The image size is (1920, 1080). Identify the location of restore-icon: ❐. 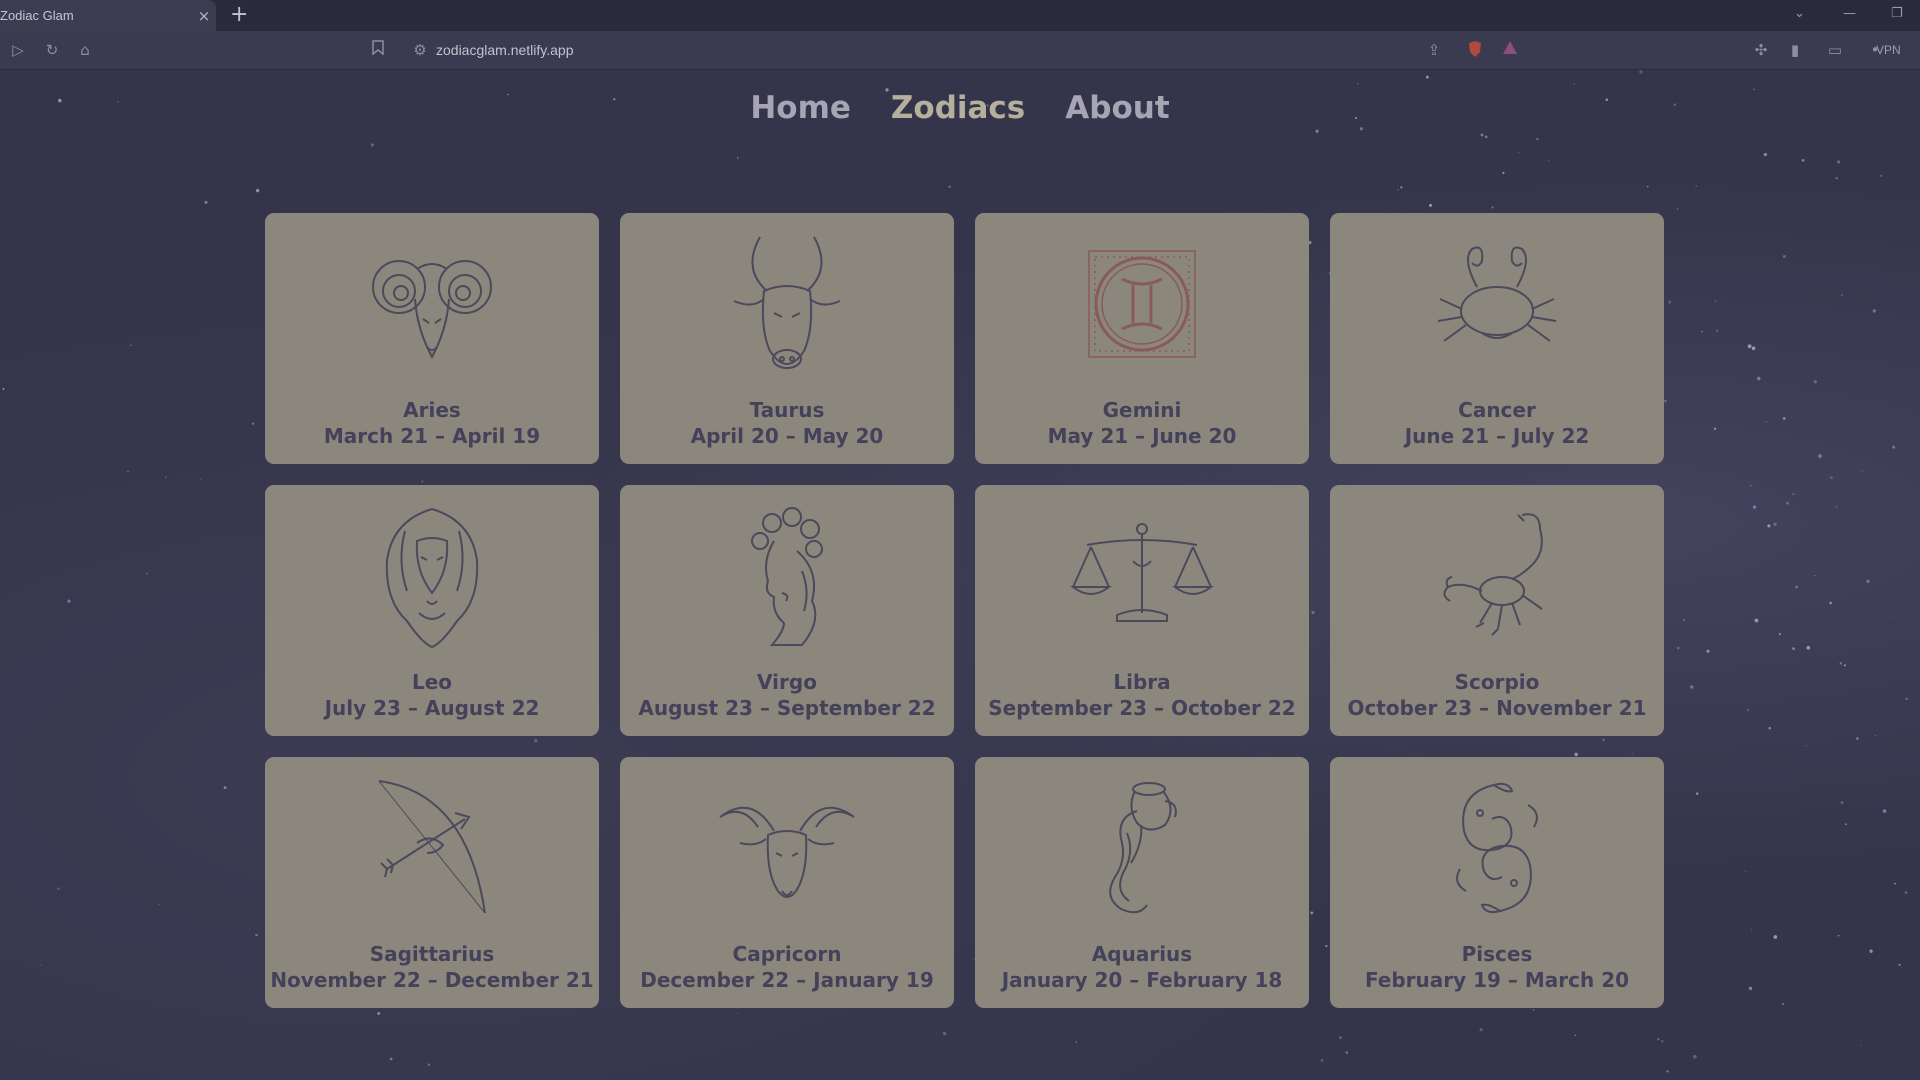
(1897, 13).